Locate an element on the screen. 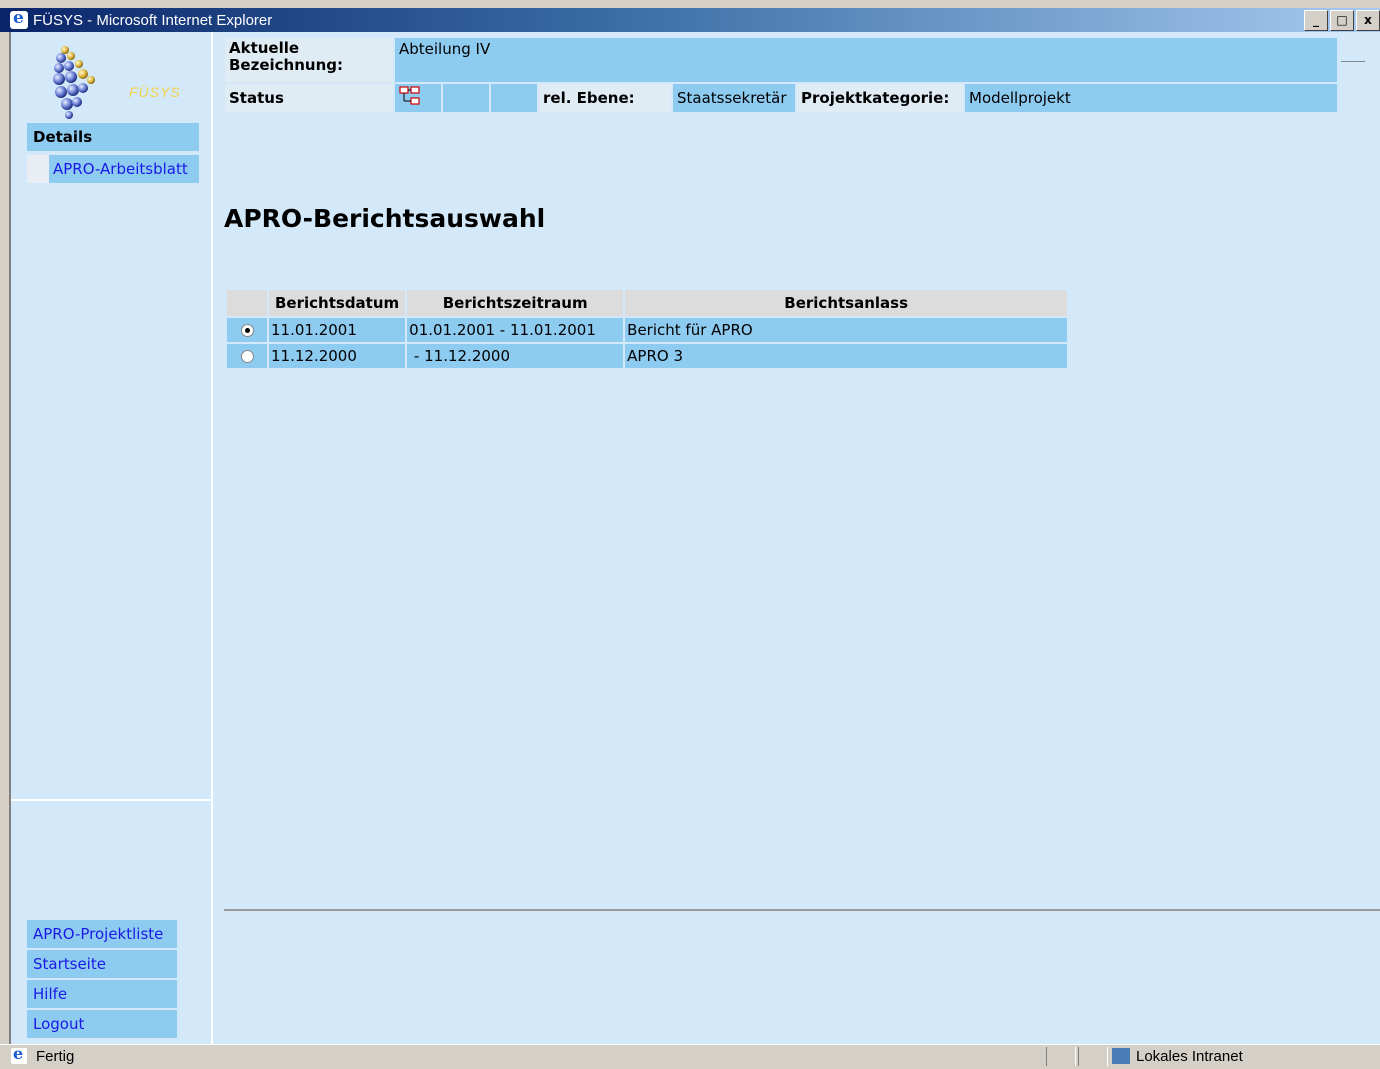 The image size is (1380, 1069). content-divider is located at coordinates (802, 910).